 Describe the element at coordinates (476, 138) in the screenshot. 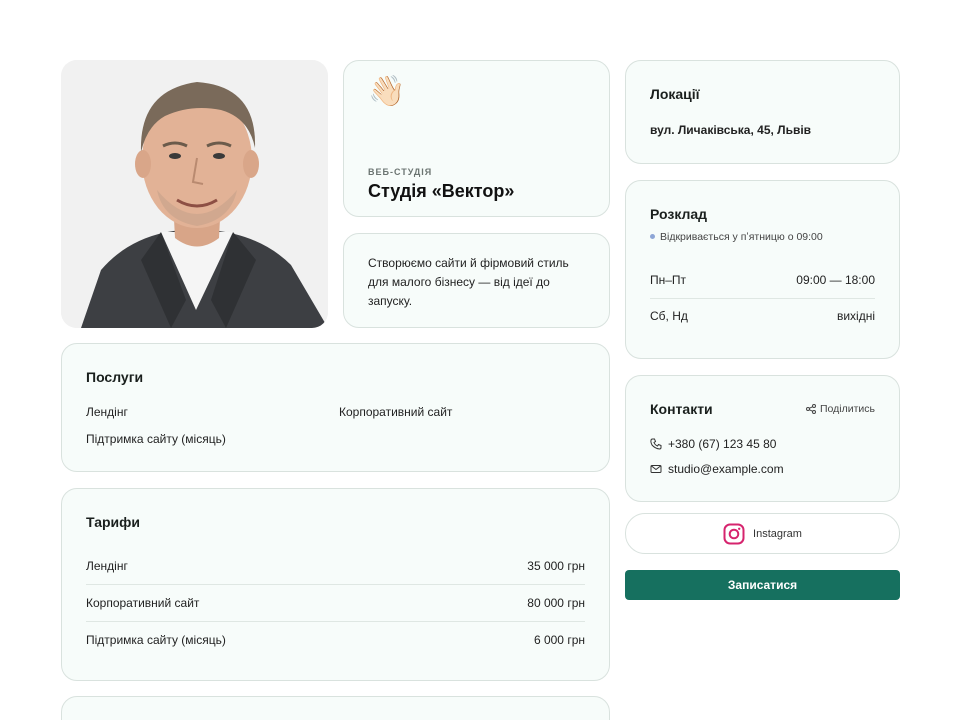

I see `studio-header-card: 👋🏻 ВЕБ-СТУДІЯ Студія «Вектор»` at that location.